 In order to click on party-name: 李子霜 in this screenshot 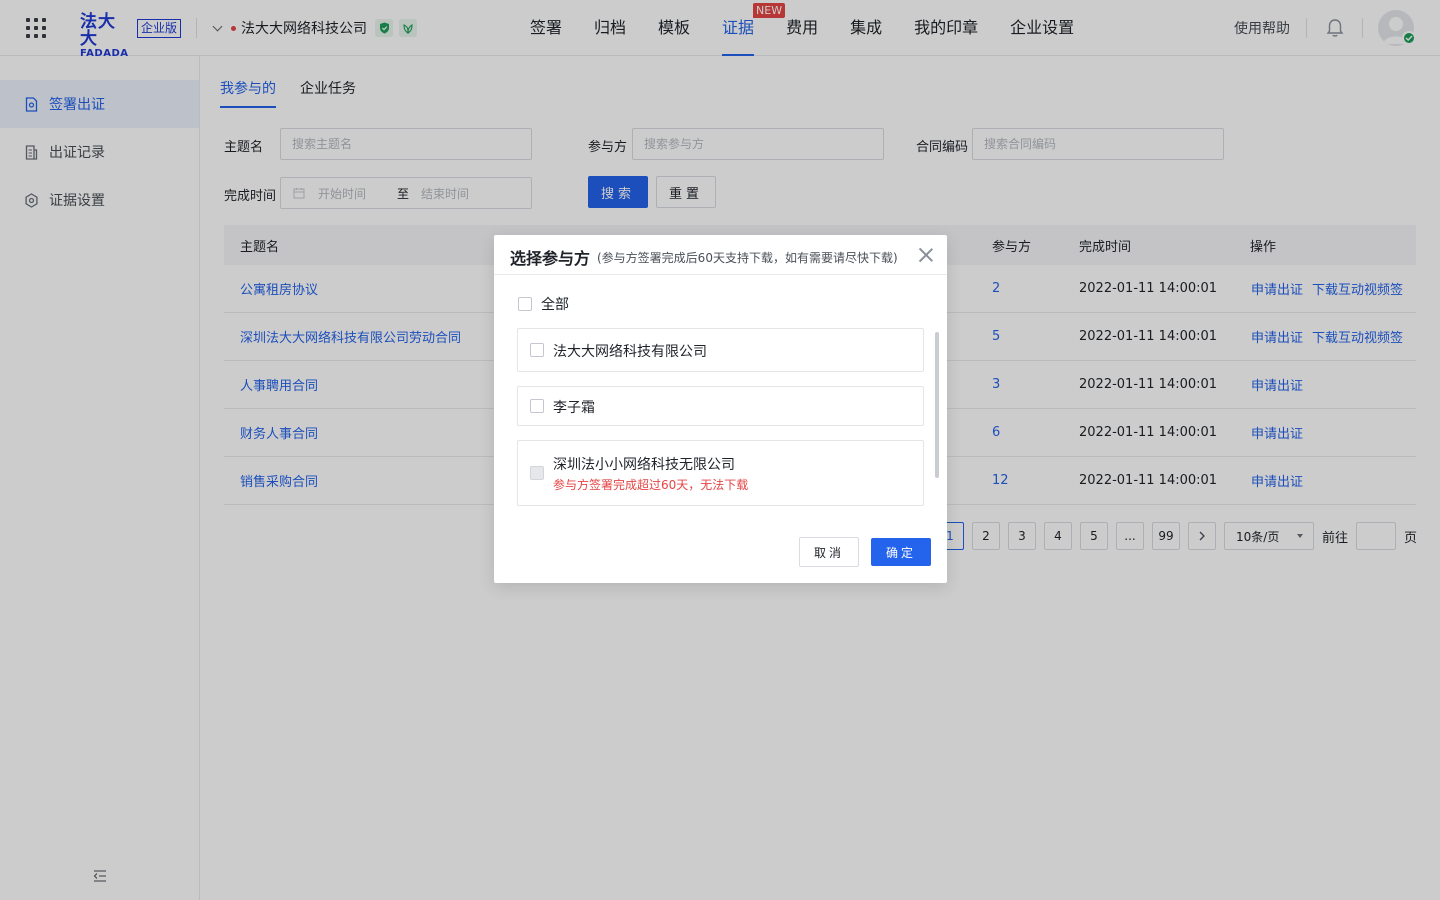, I will do `click(574, 408)`.